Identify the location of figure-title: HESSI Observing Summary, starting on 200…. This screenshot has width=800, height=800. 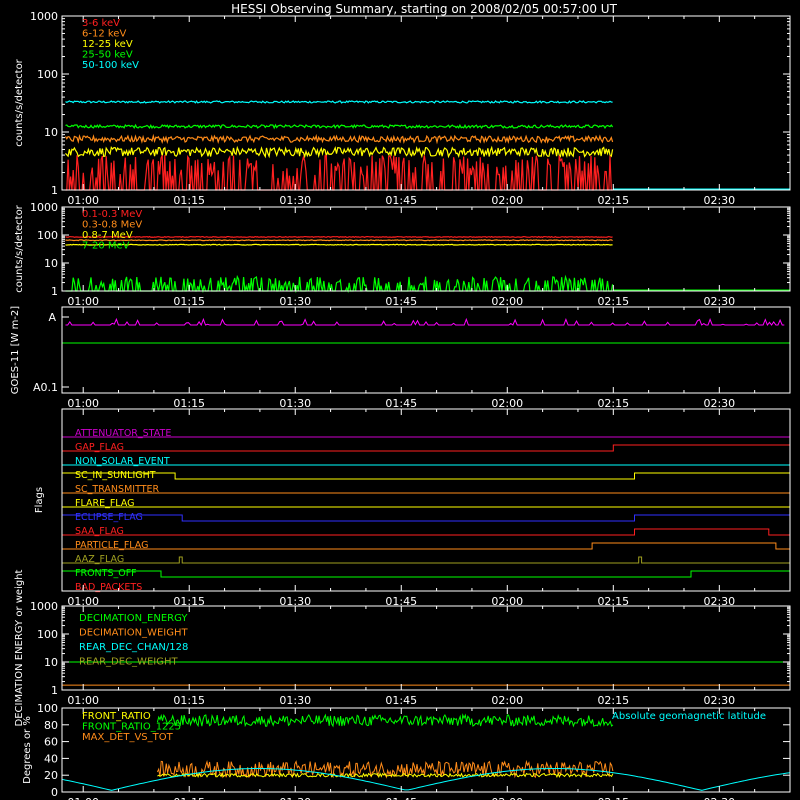
(424, 9).